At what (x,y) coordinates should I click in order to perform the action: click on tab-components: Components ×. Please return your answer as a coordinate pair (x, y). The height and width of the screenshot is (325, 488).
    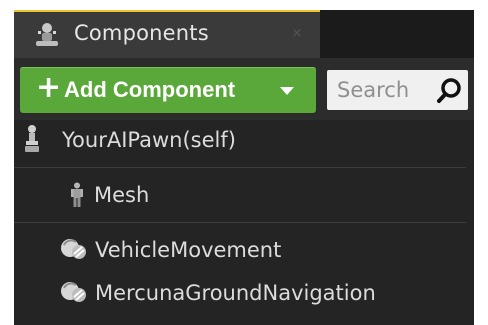
    Looking at the image, I should click on (167, 34).